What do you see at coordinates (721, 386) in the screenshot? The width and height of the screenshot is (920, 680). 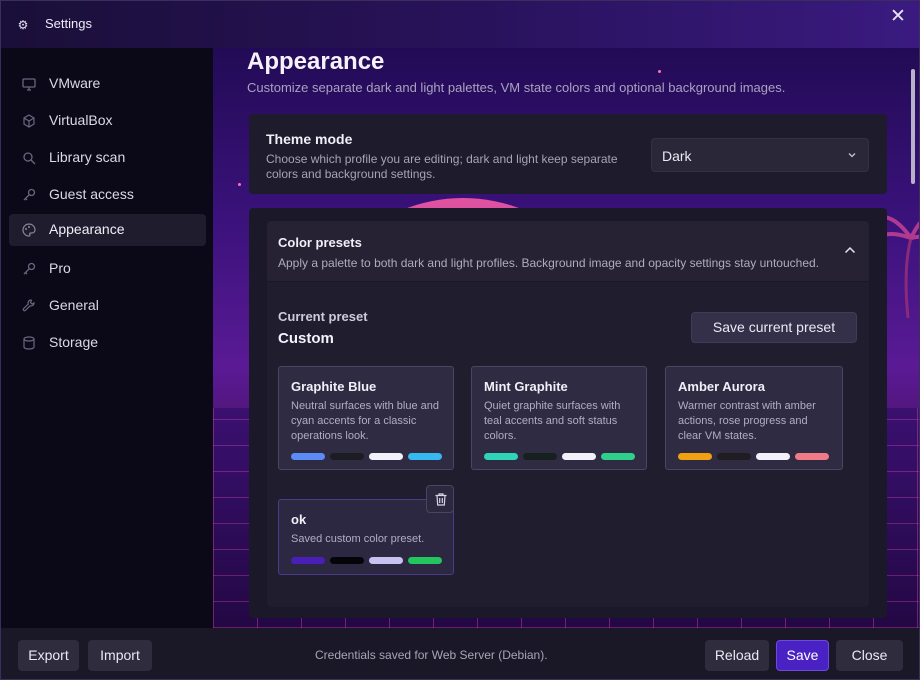 I see `preset-name: Amber Aurora` at bounding box center [721, 386].